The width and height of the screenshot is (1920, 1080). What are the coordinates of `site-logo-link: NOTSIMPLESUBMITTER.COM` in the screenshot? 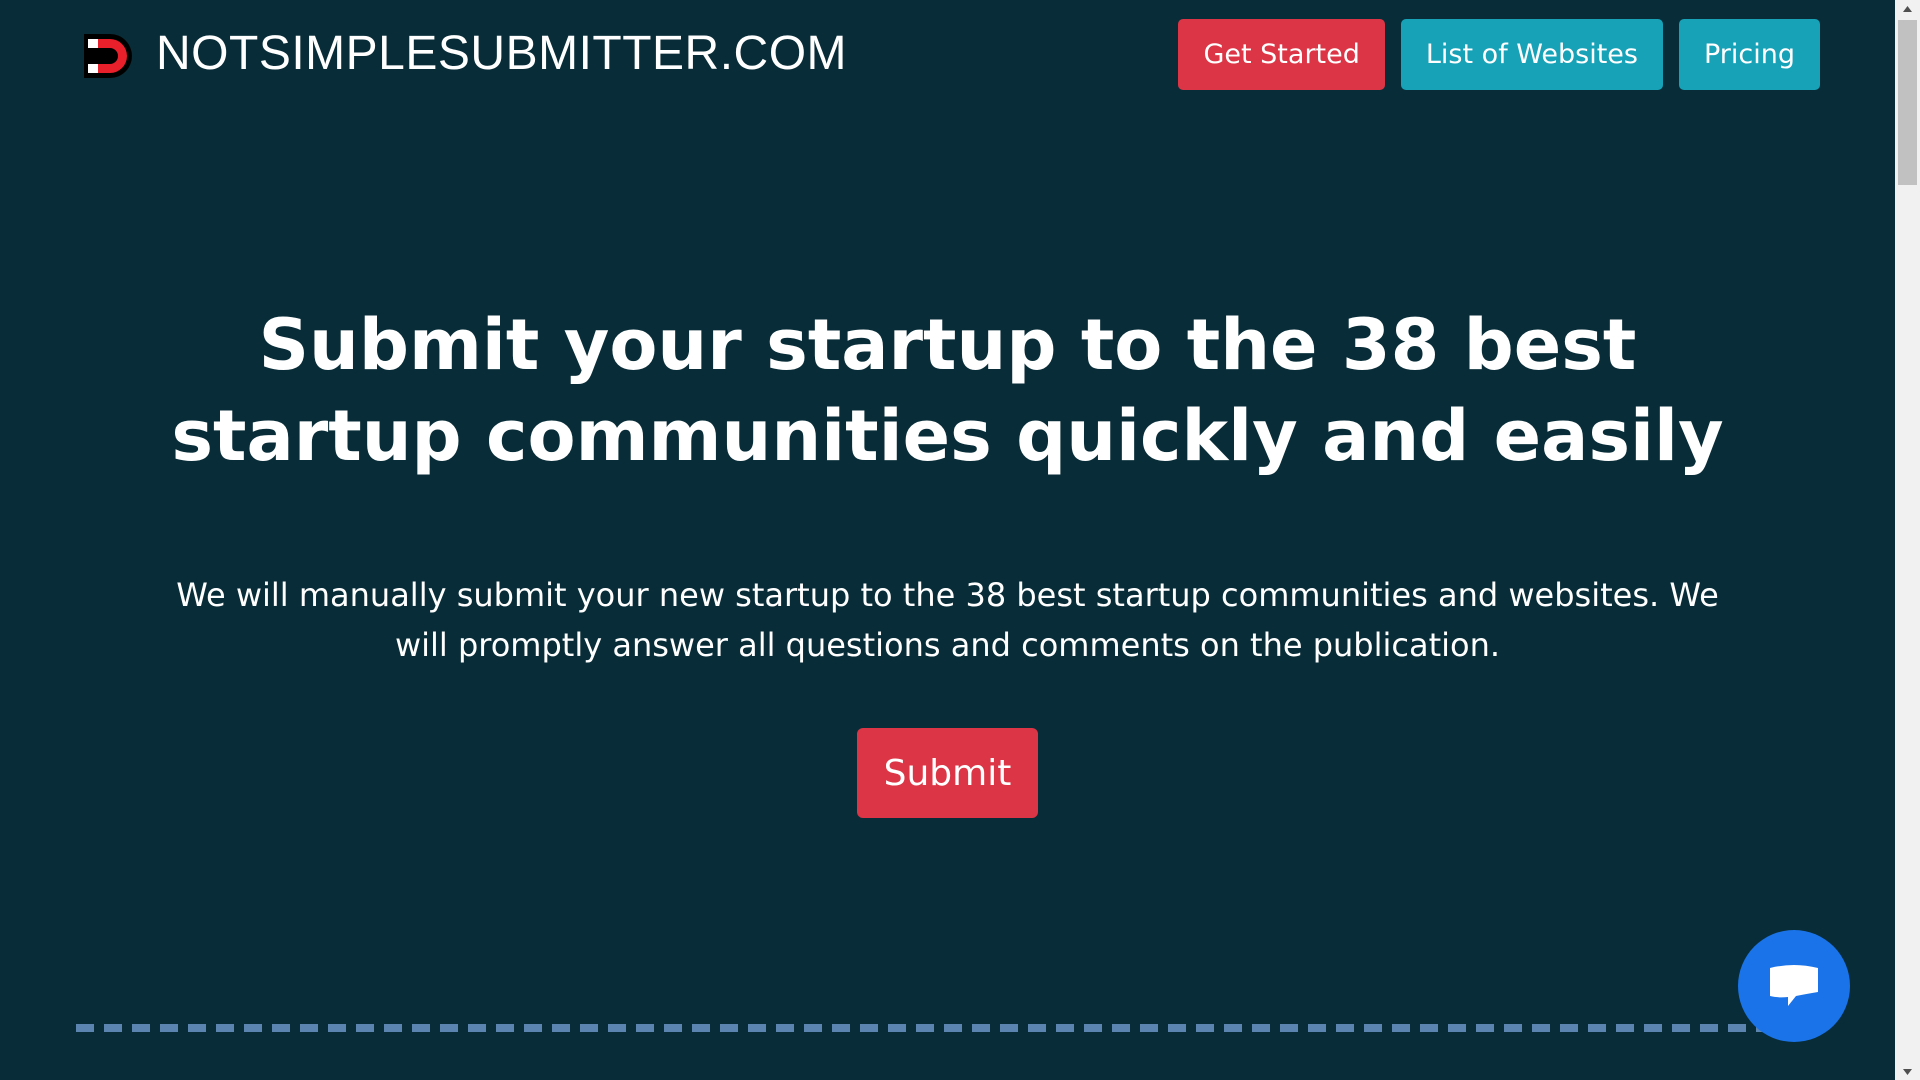 It's located at (463, 54).